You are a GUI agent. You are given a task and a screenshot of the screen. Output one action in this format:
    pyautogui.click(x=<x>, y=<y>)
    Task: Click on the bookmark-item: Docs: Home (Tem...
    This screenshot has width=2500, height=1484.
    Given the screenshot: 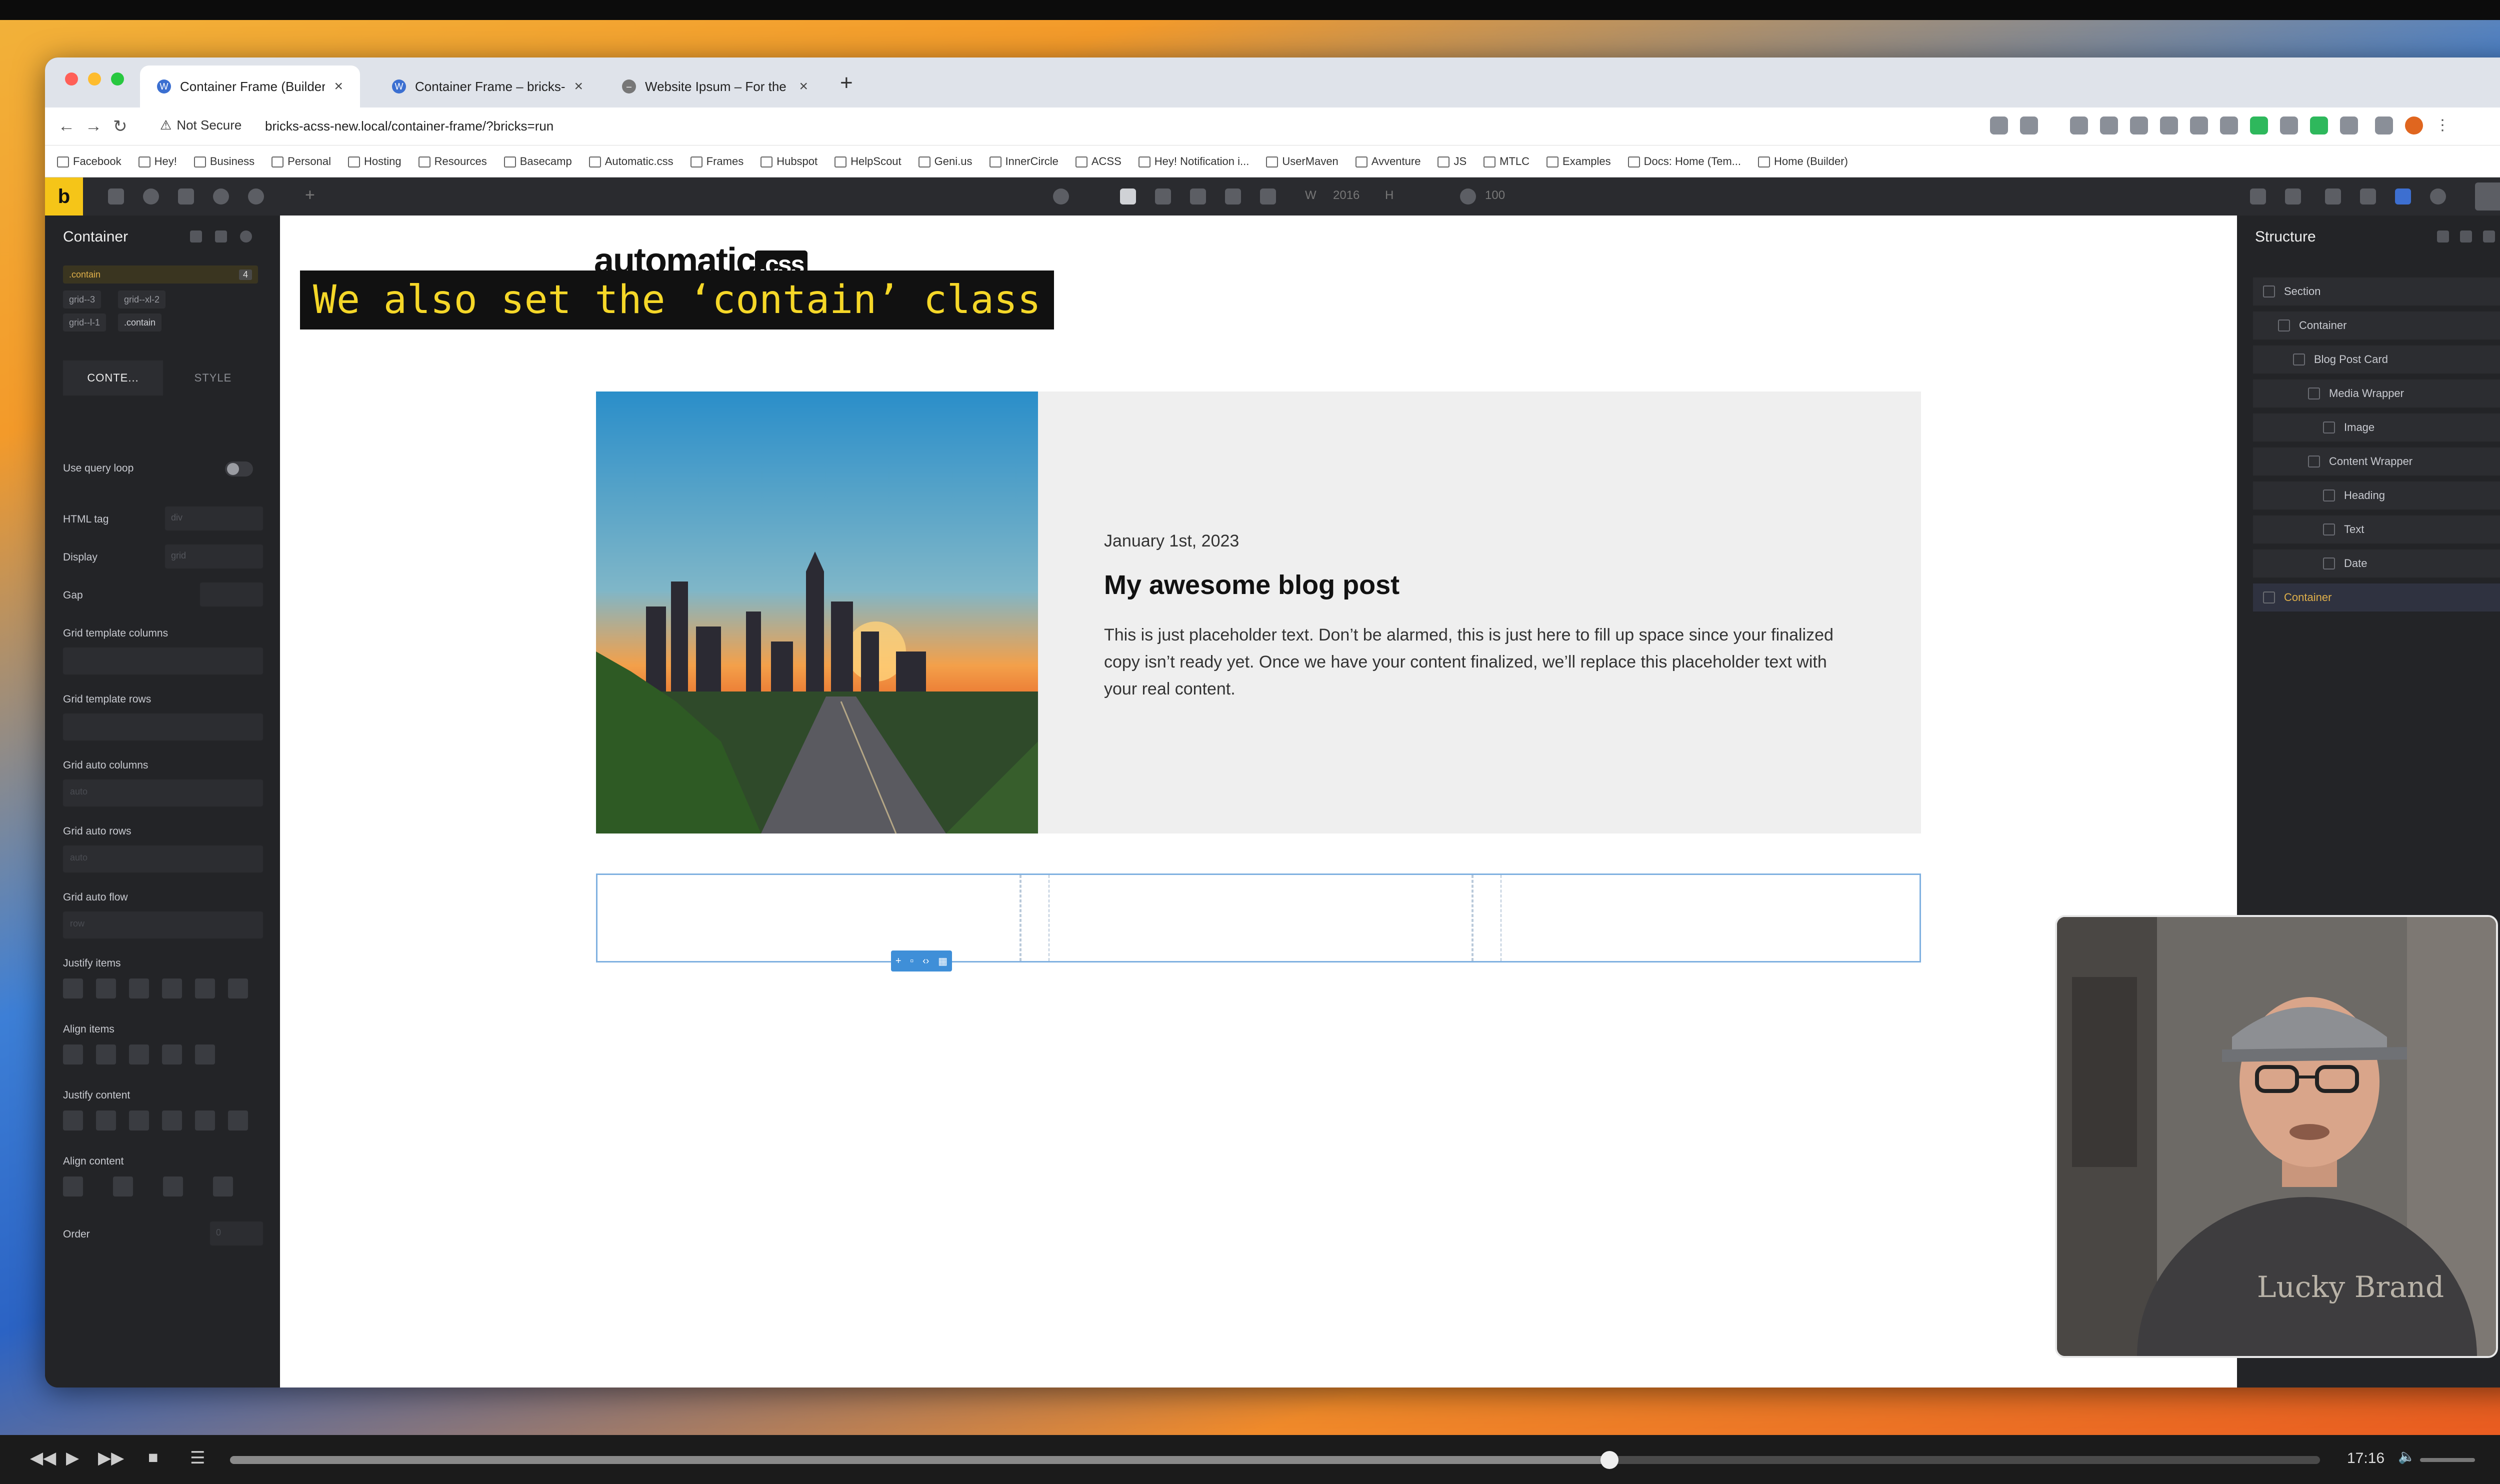 What is the action you would take?
    pyautogui.click(x=1684, y=161)
    